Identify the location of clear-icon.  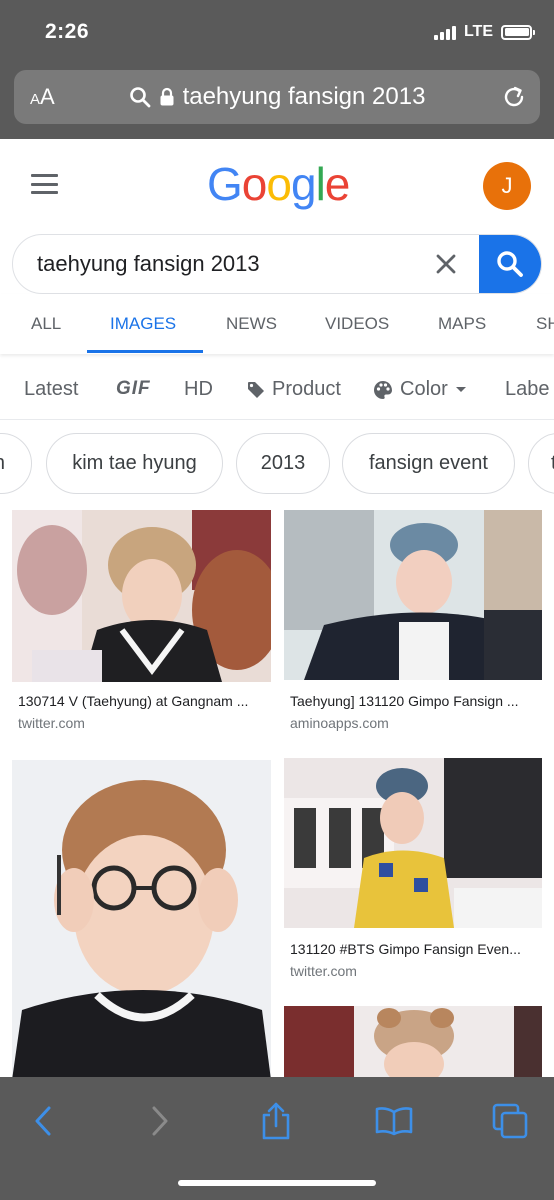
(446, 264).